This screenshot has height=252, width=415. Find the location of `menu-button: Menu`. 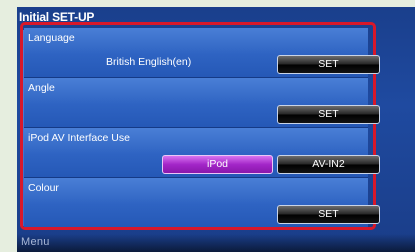

menu-button: Menu is located at coordinates (35, 242).